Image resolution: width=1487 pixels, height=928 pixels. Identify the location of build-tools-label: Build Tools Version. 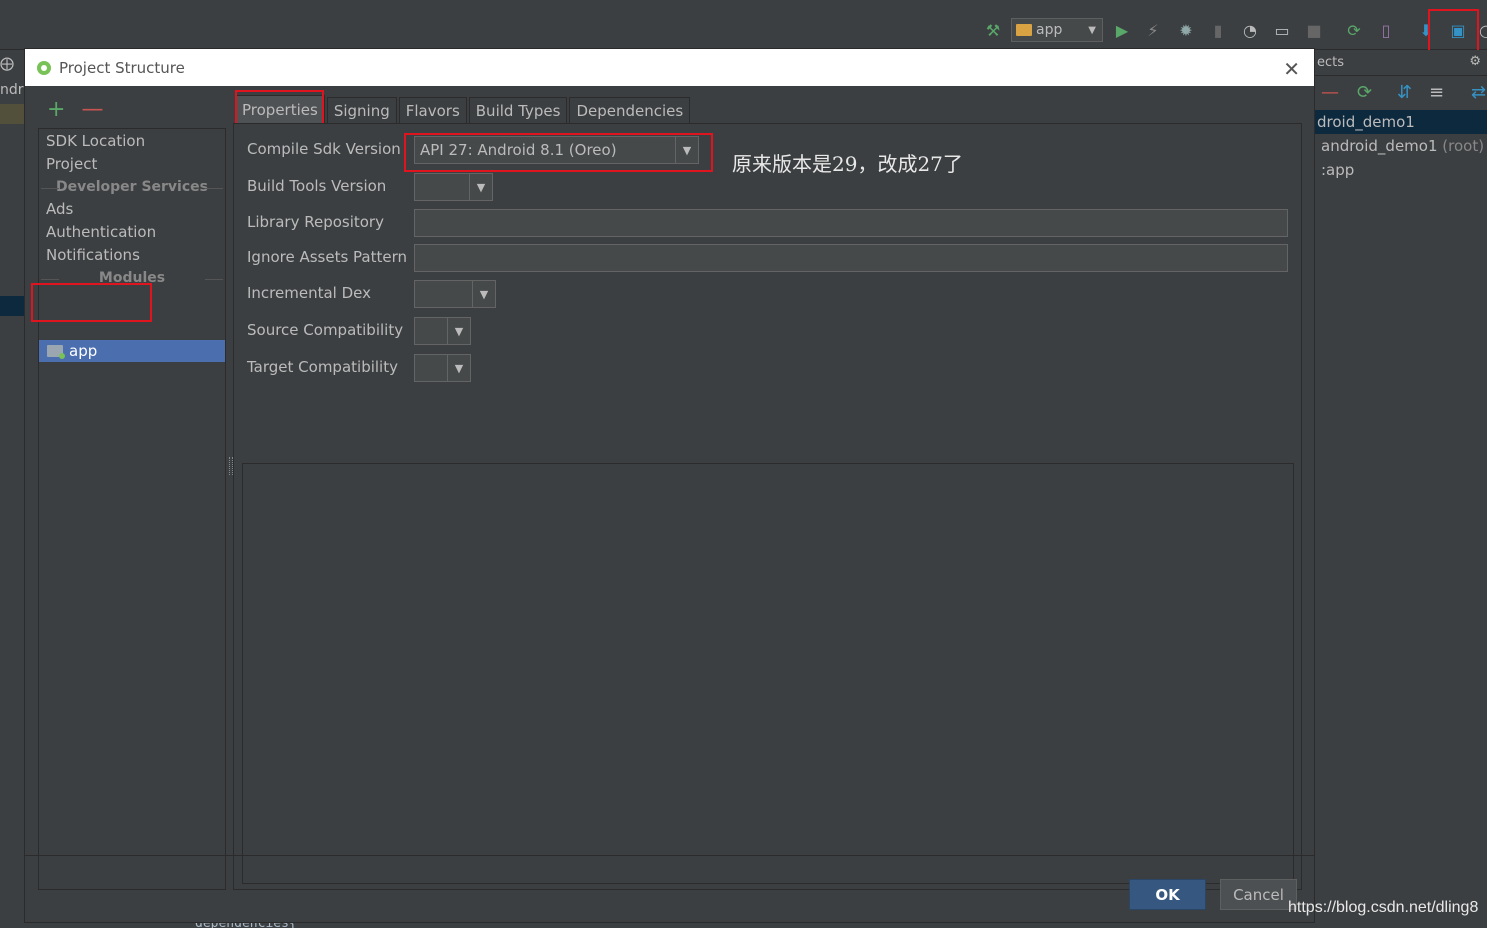
(317, 186).